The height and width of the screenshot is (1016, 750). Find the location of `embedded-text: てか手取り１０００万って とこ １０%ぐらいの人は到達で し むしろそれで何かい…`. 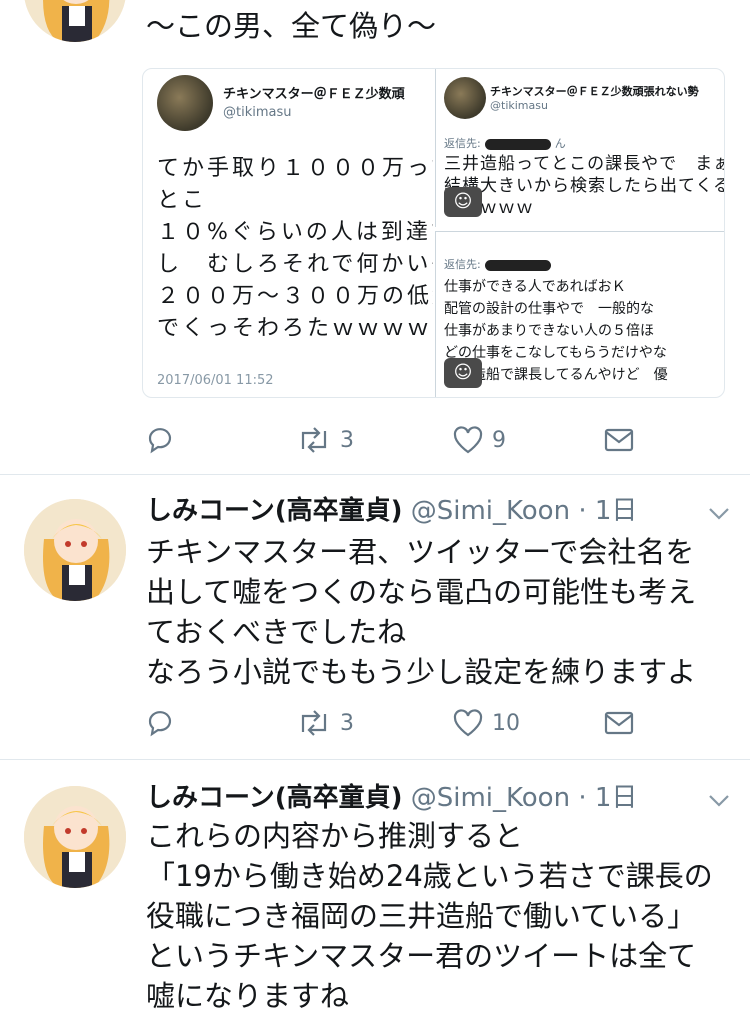

embedded-text: てか手取り１０００万って とこ １０%ぐらいの人は到達で し むしろそれで何かい… is located at coordinates (295, 248).